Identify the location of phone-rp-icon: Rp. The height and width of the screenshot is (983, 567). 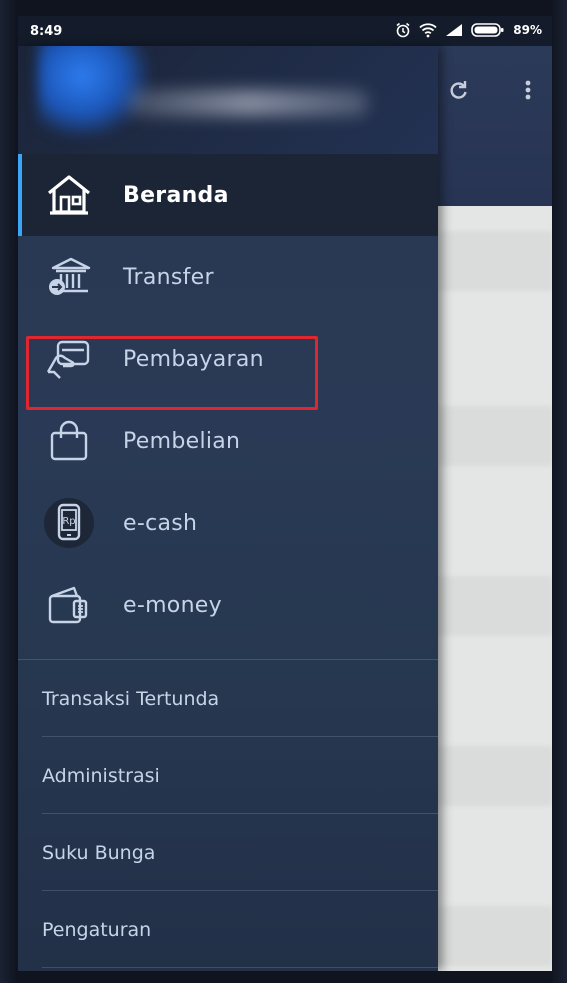
(69, 523).